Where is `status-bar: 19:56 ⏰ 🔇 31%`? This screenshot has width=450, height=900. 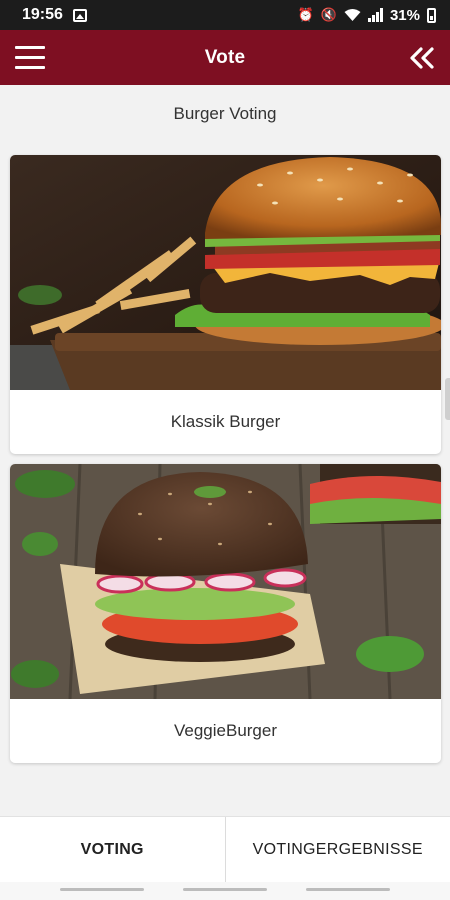
status-bar: 19:56 ⏰ 🔇 31% is located at coordinates (225, 15).